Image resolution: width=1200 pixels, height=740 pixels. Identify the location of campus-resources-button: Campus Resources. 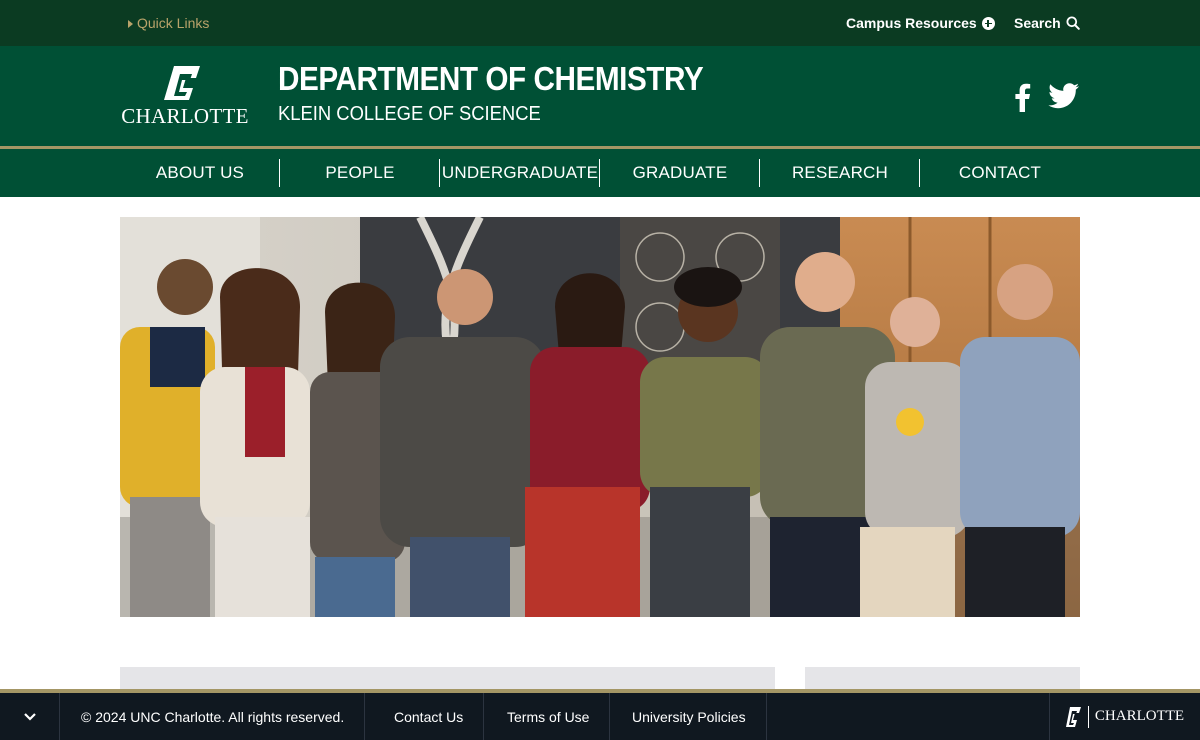
(920, 23).